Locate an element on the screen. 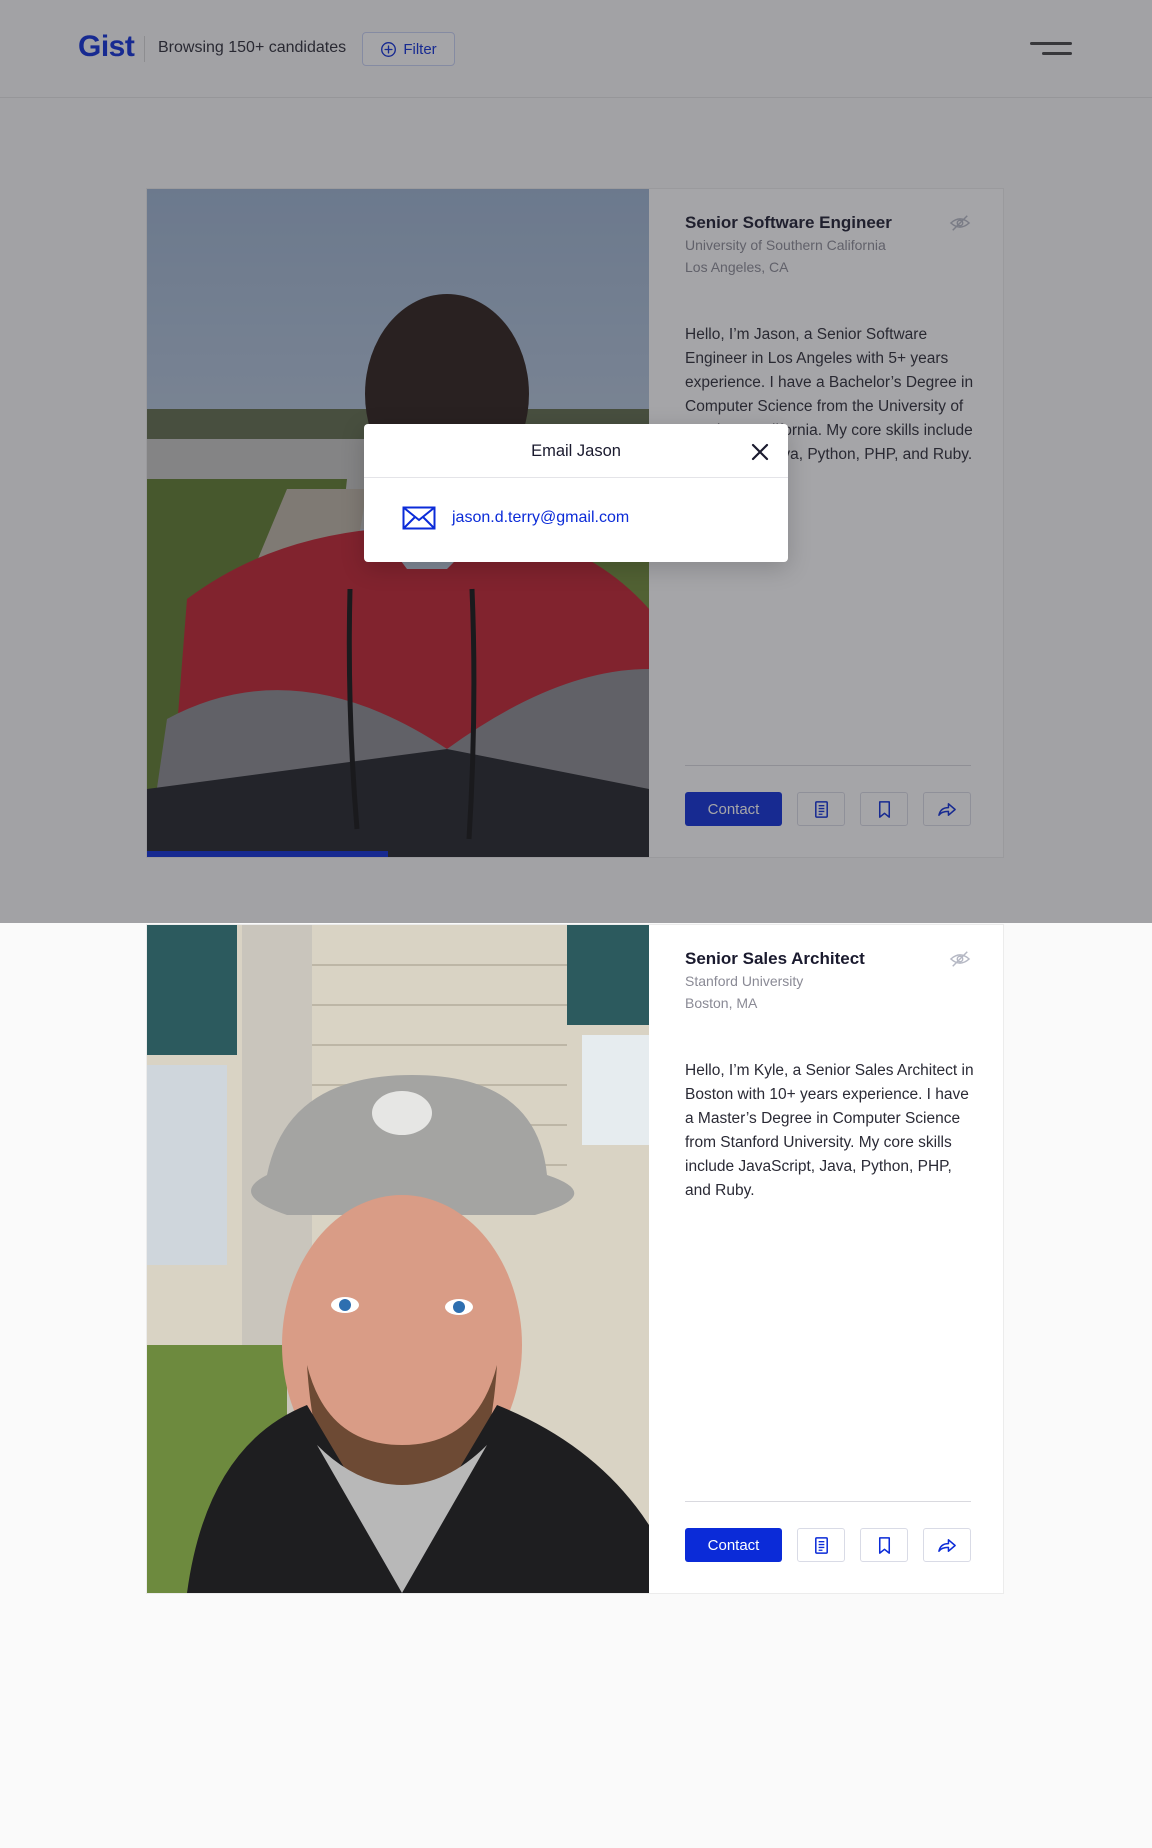 The width and height of the screenshot is (1152, 1848). location: Boston, MA is located at coordinates (721, 1003).